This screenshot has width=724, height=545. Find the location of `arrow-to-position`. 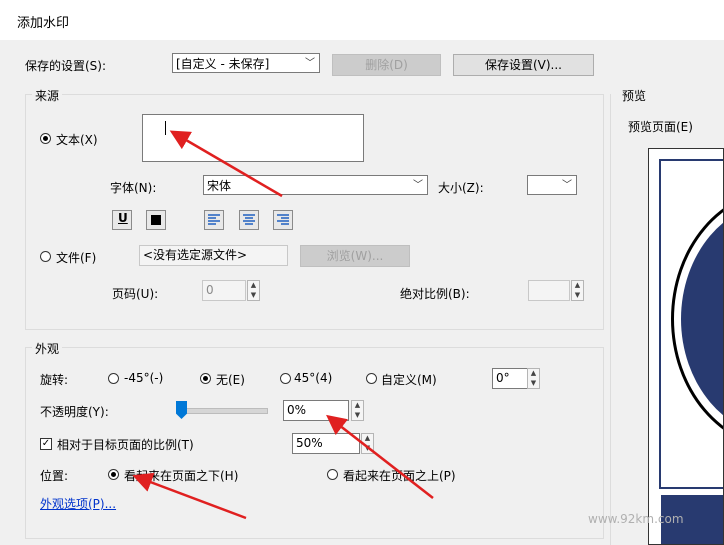

arrow-to-position is located at coordinates (189, 496).